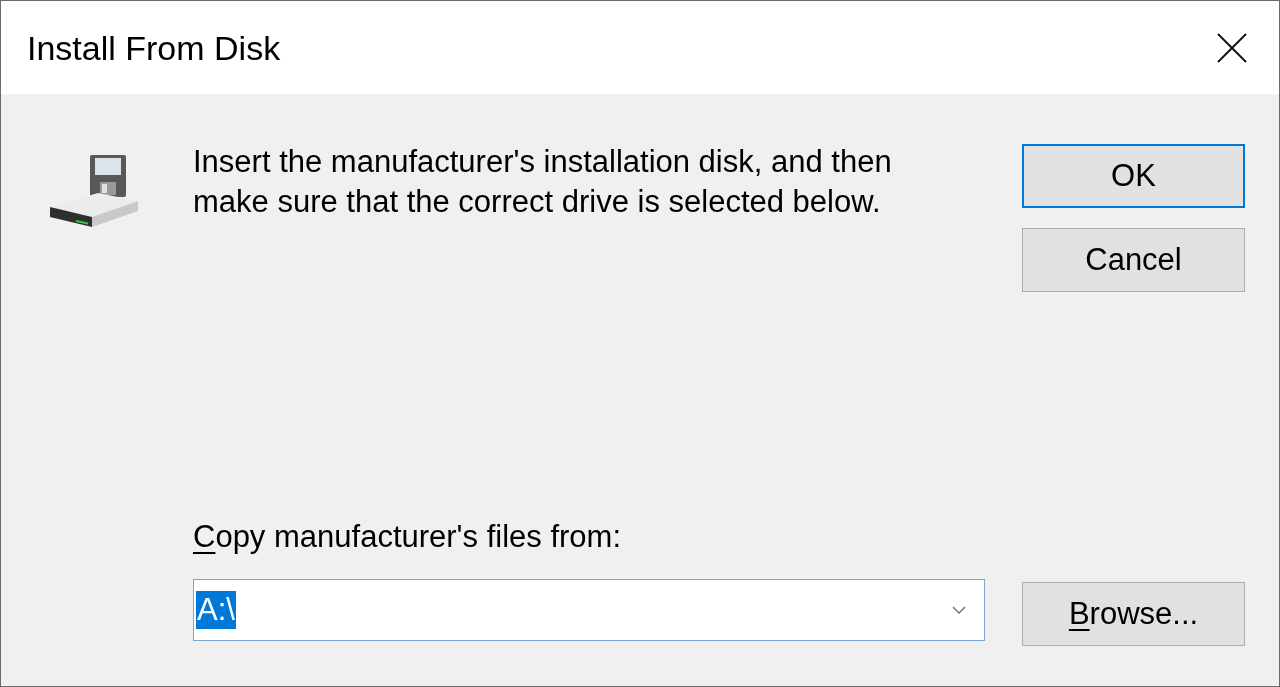 This screenshot has width=1280, height=687. What do you see at coordinates (216, 610) in the screenshot?
I see `path-value: A:\` at bounding box center [216, 610].